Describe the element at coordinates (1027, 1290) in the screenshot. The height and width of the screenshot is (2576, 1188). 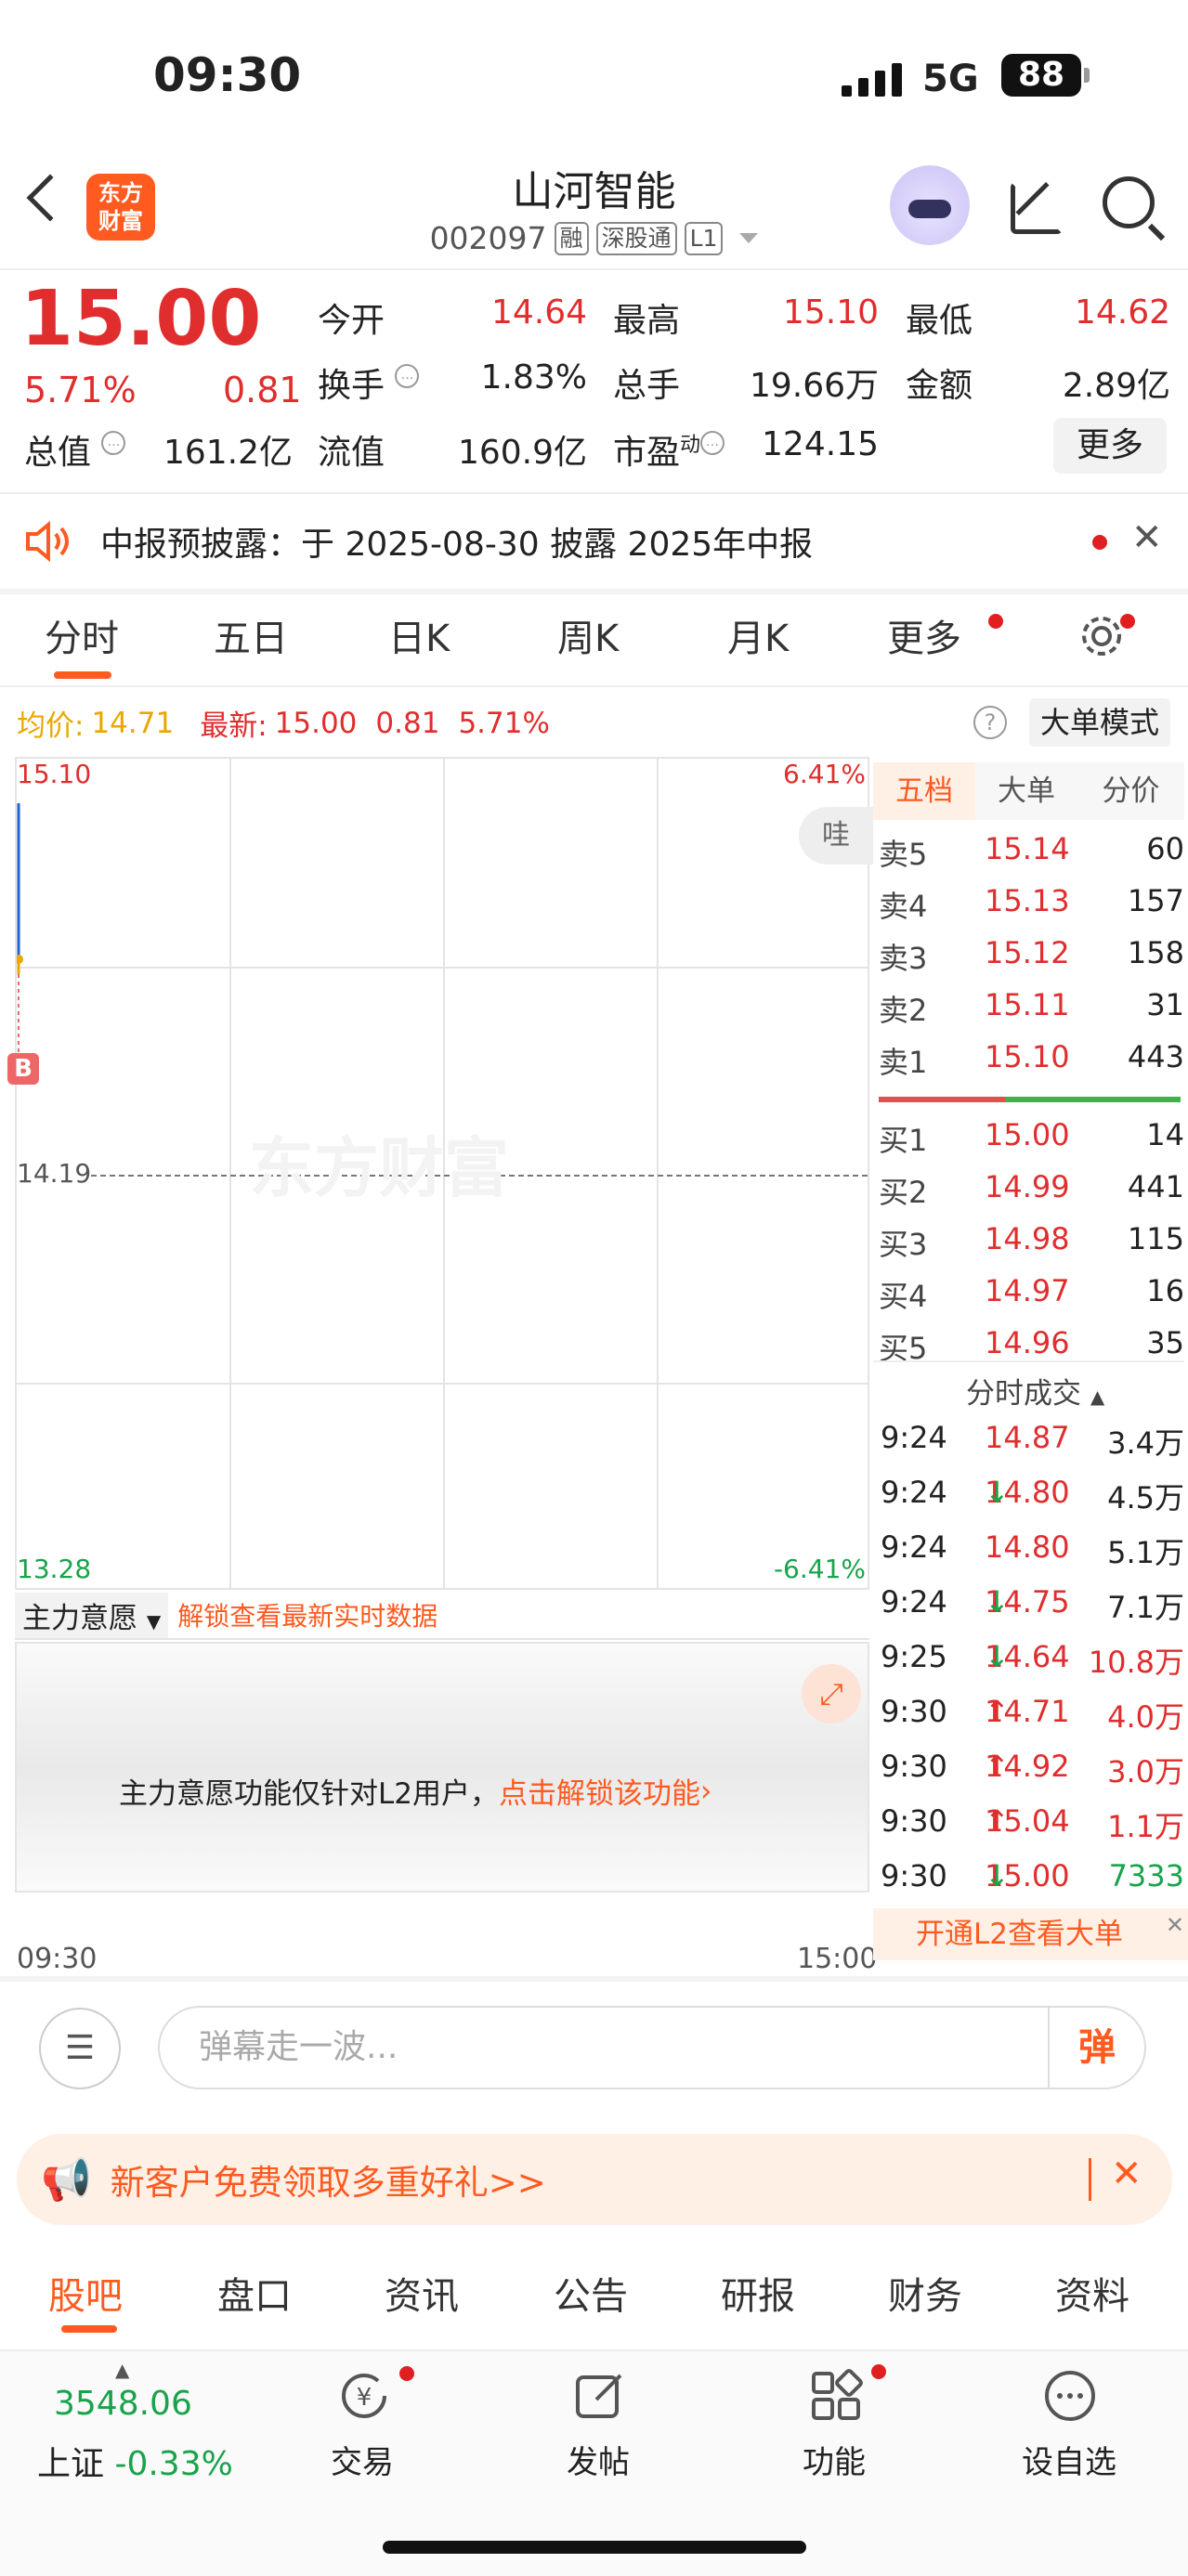
I see `level-price: 14.97` at that location.